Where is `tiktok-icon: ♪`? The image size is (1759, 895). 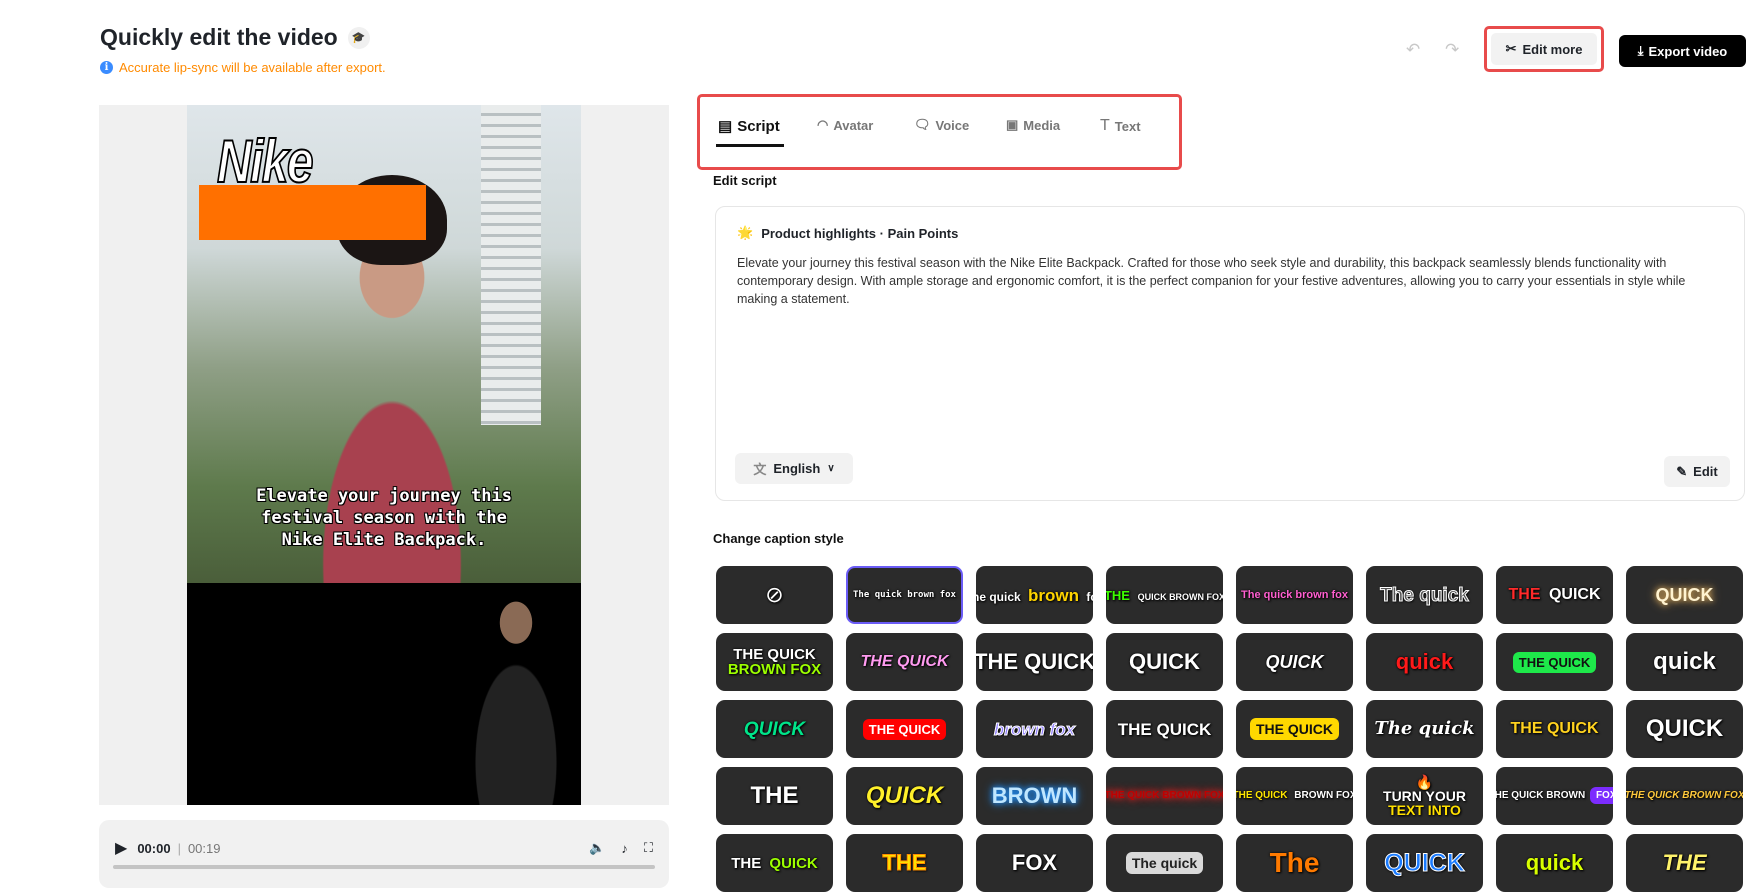
tiktok-icon: ♪ is located at coordinates (624, 848).